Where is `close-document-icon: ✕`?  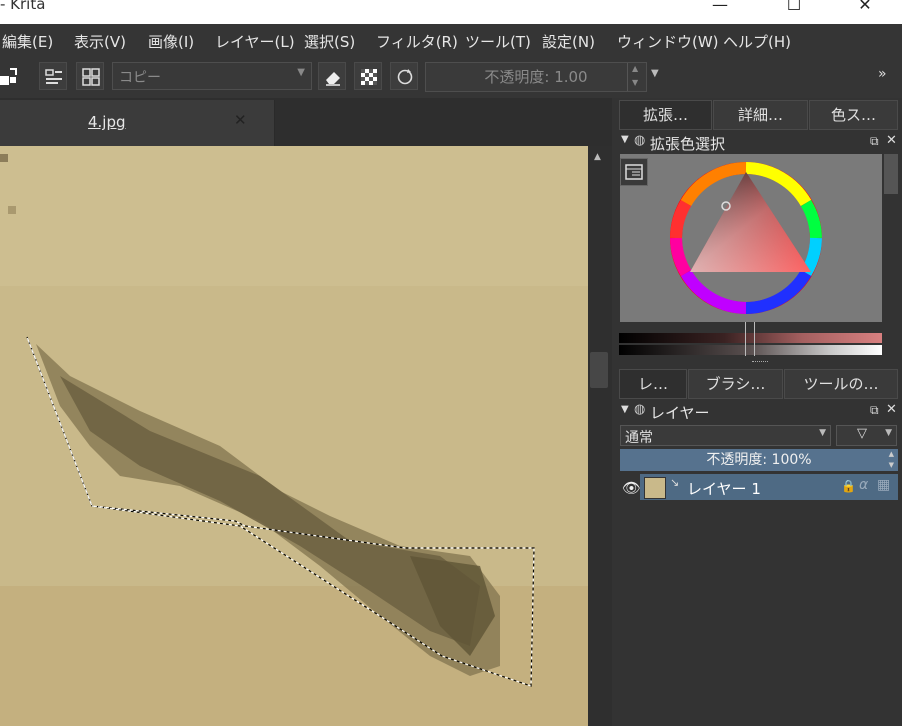
close-document-icon: ✕ is located at coordinates (240, 120).